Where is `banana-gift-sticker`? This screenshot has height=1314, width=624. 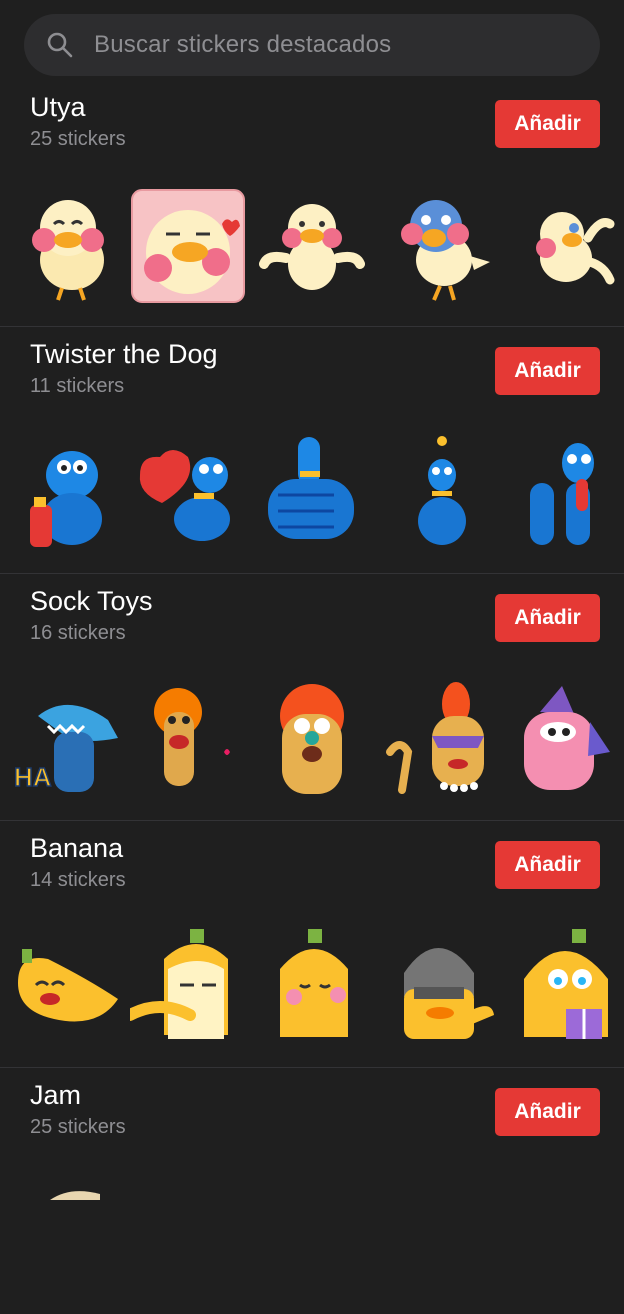 banana-gift-sticker is located at coordinates (567, 987).